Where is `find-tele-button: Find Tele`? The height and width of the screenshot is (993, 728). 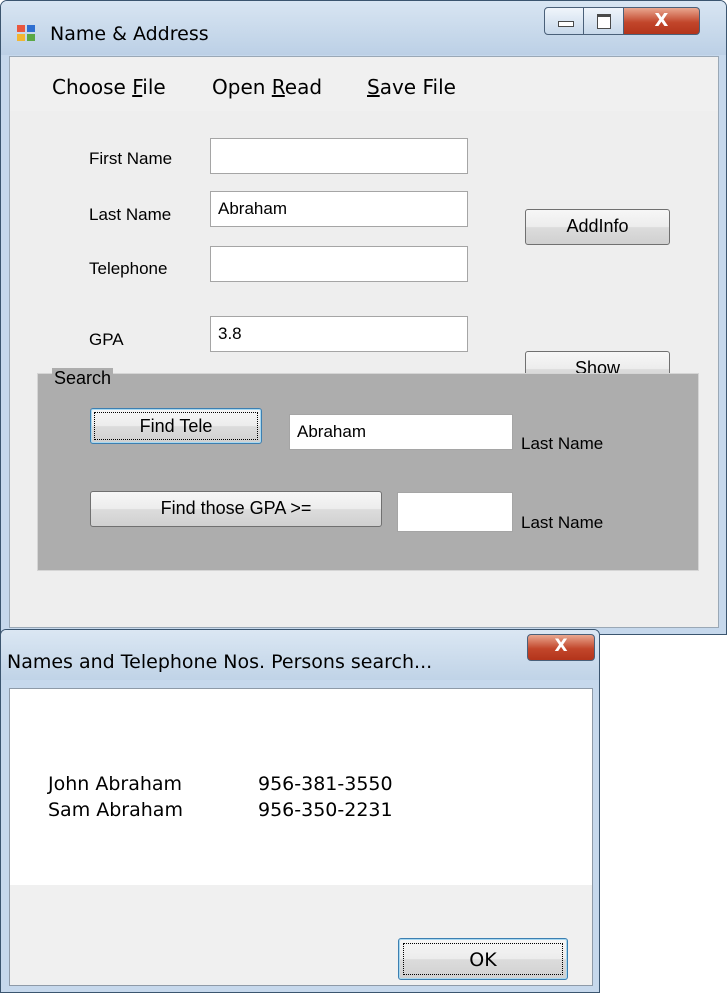
find-tele-button: Find Tele is located at coordinates (176, 426).